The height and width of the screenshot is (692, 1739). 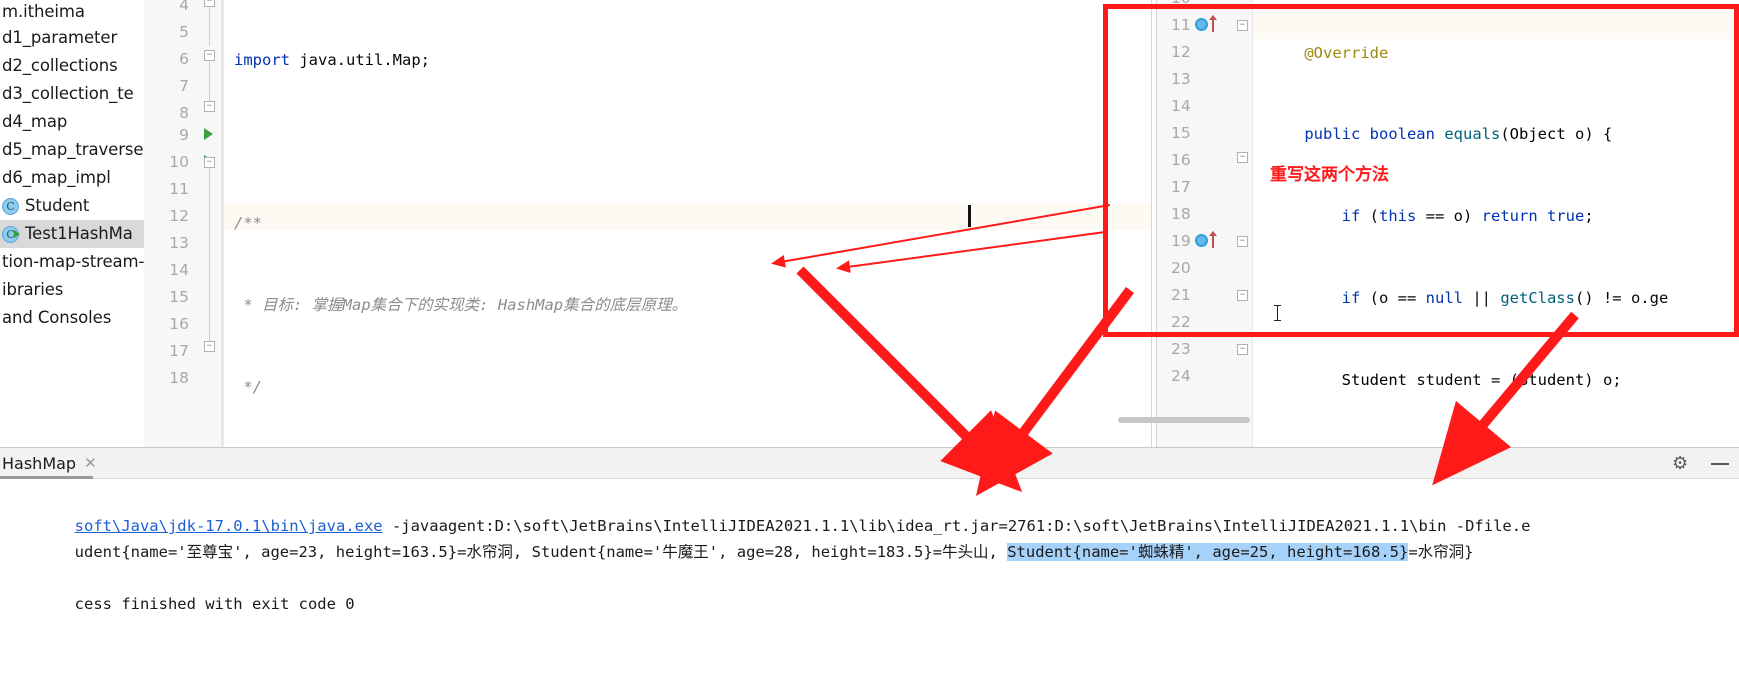 I want to click on fold-marker-hashcode-end-icon: −, so click(x=1242, y=295).